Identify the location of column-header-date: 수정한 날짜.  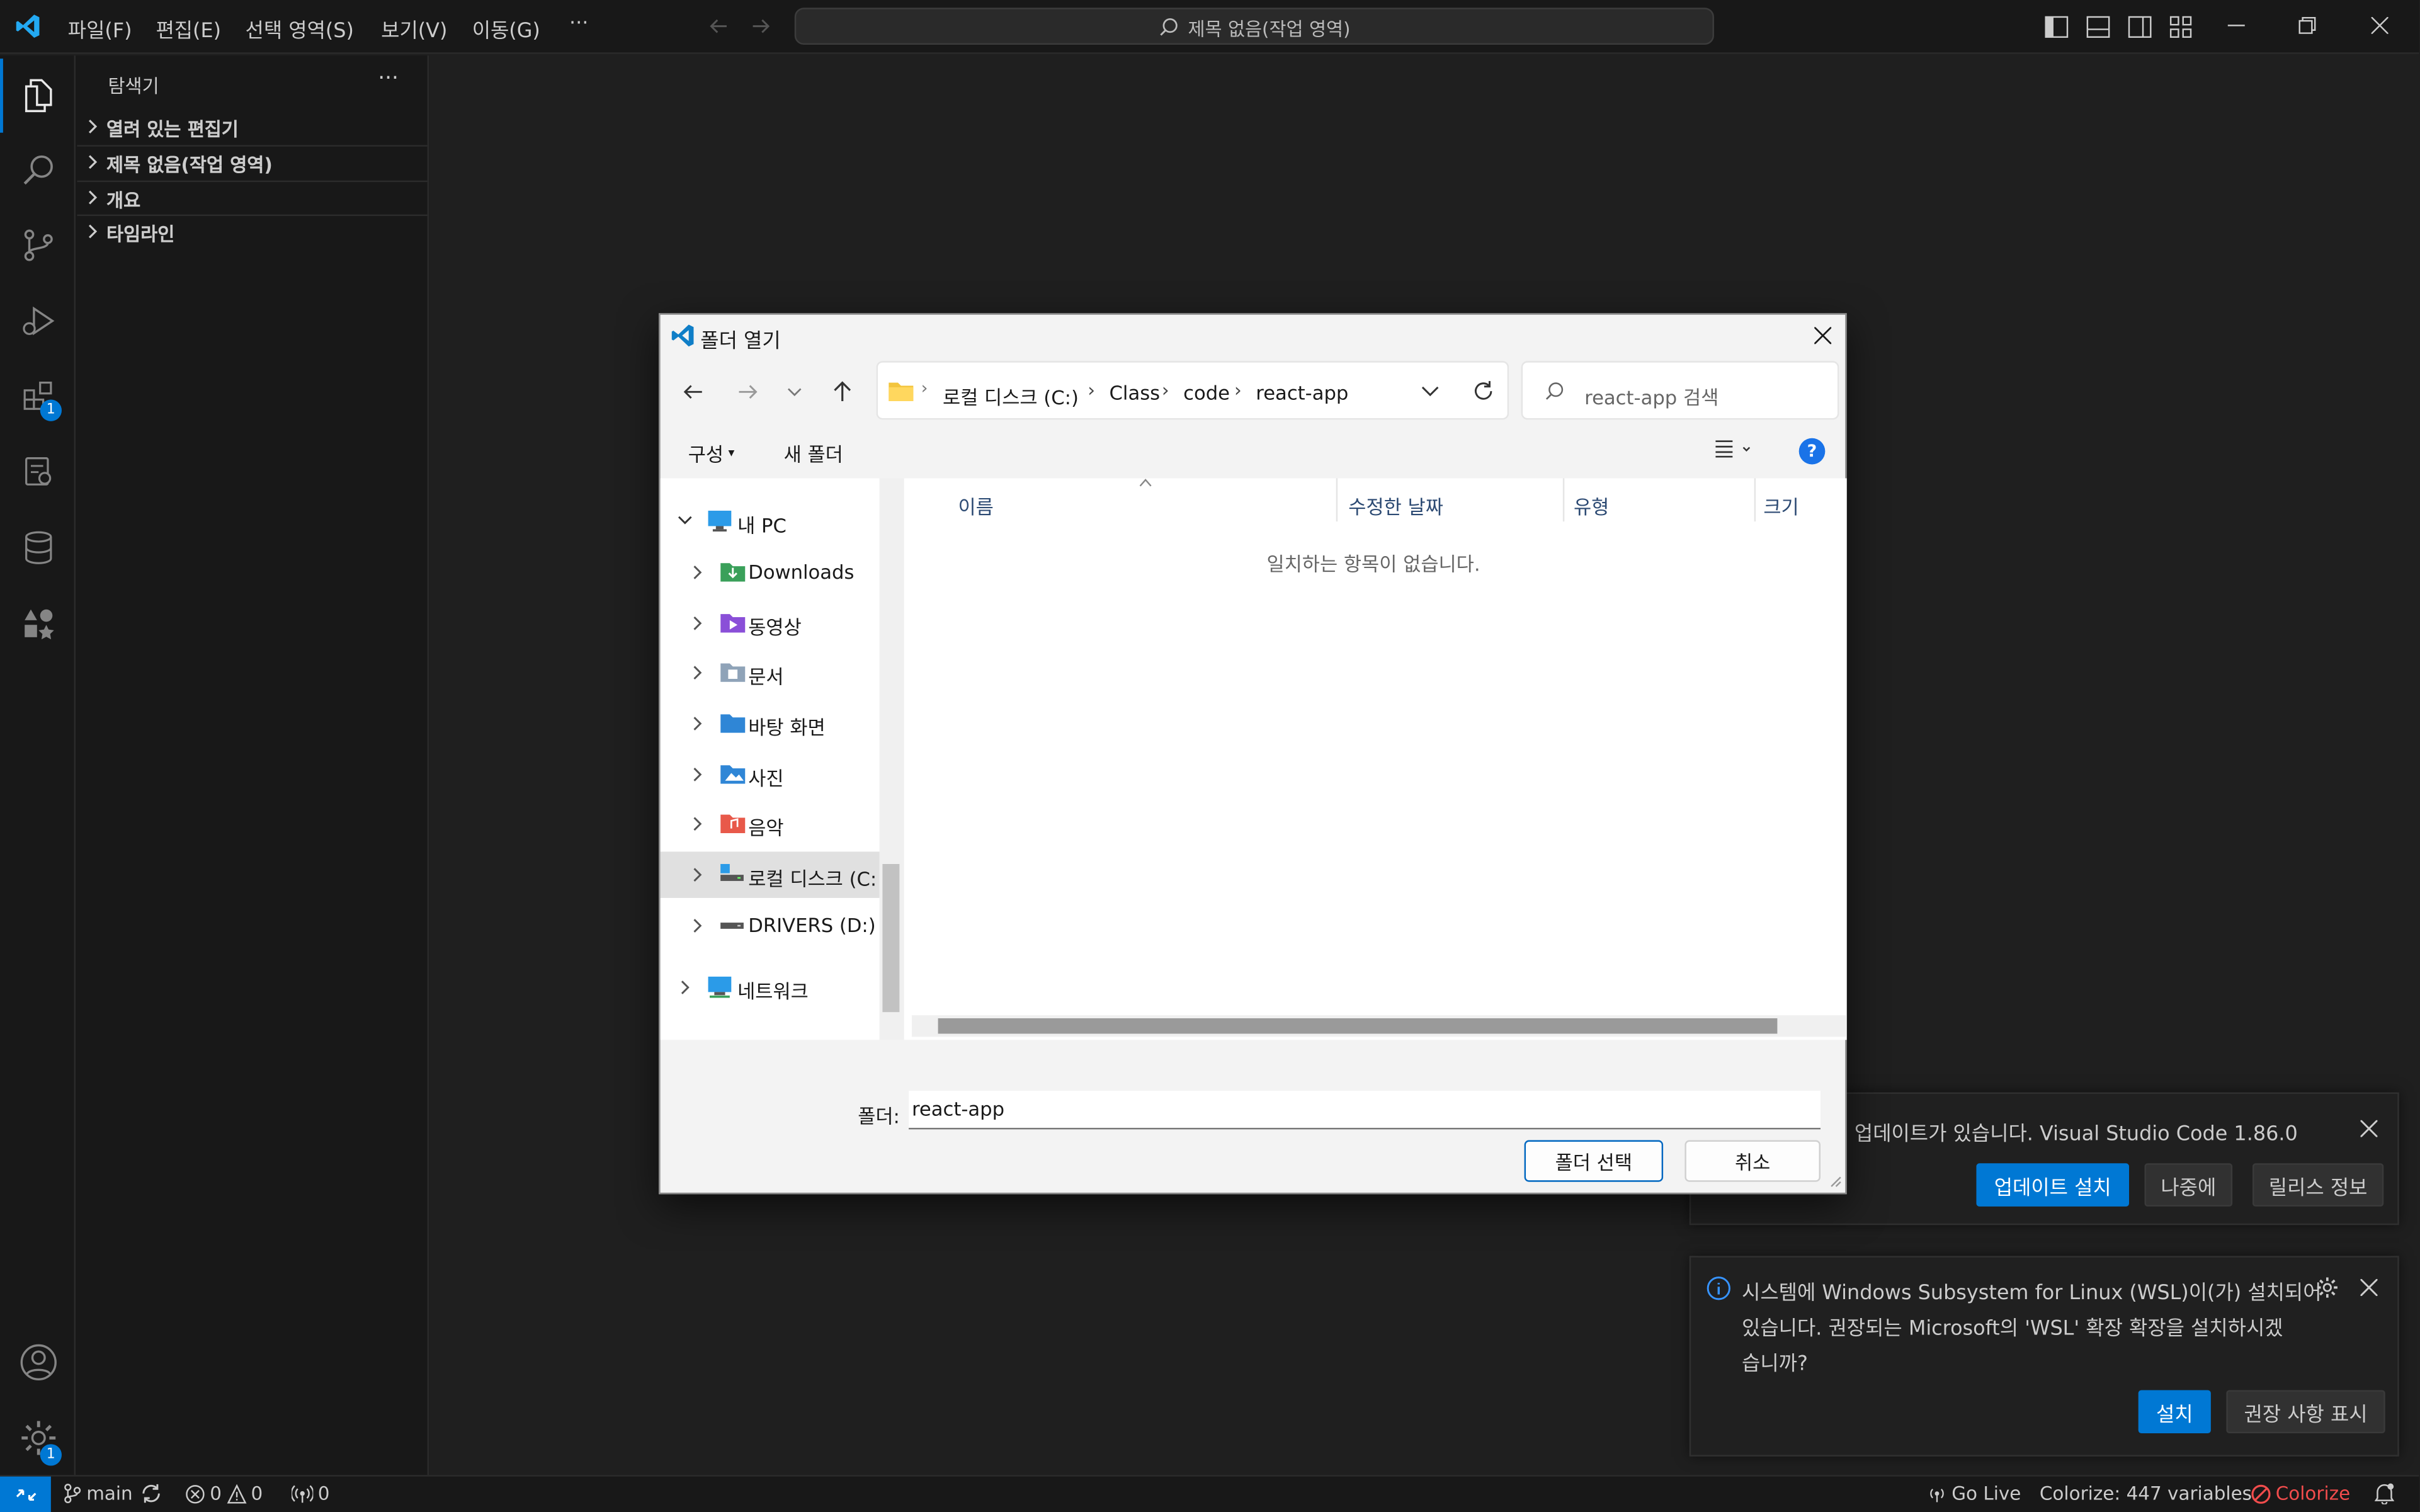
(1395, 506).